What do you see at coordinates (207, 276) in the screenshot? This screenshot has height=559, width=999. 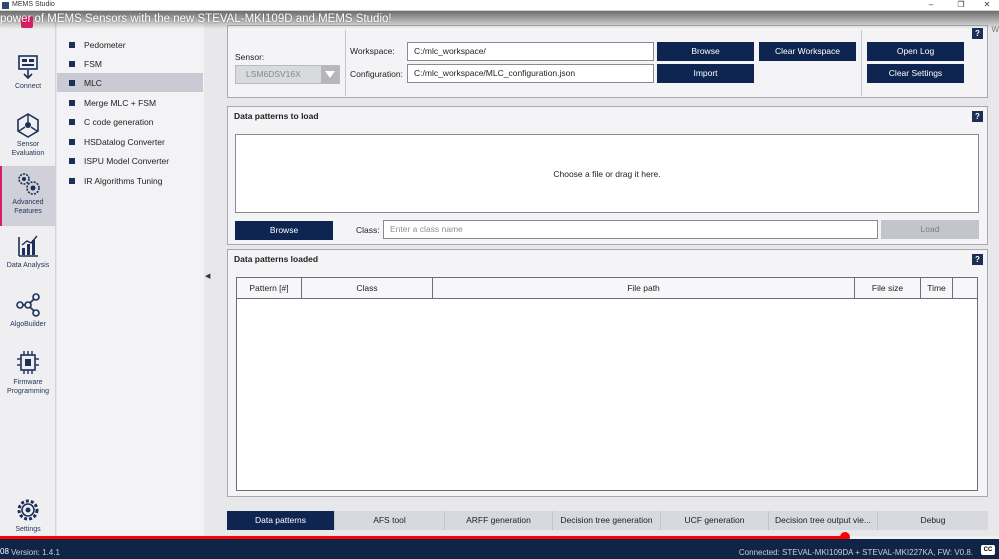 I see `collapse-sidebar-icon: ◀` at bounding box center [207, 276].